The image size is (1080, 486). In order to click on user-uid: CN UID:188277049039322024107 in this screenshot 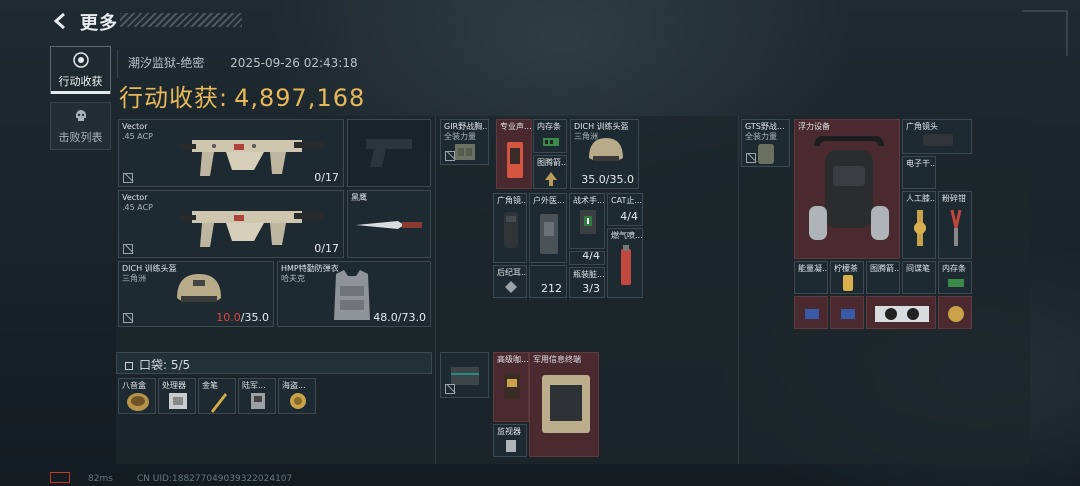, I will do `click(214, 479)`.